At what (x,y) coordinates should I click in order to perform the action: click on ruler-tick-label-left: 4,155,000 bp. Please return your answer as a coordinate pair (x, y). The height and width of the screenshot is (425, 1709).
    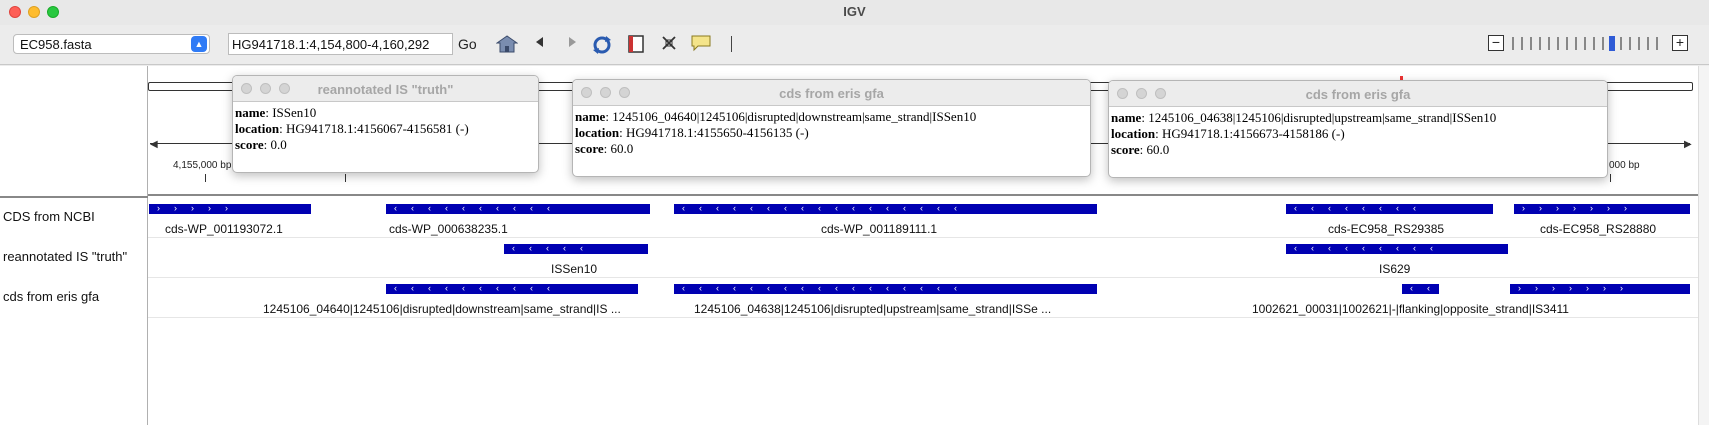
    Looking at the image, I should click on (202, 165).